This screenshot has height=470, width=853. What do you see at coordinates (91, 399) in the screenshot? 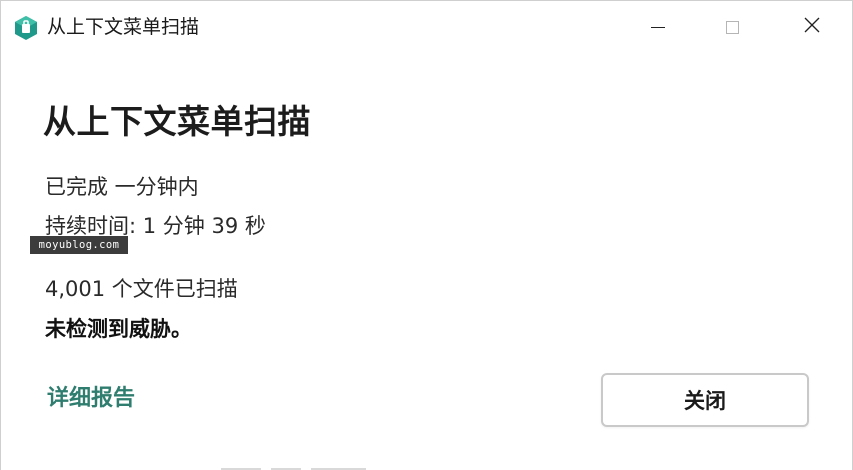
I see `detailed-report-link: 详细报告` at bounding box center [91, 399].